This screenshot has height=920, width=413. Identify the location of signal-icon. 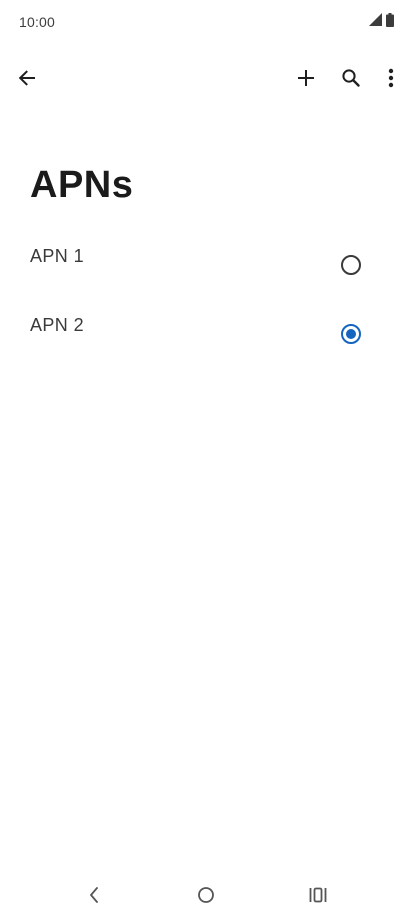
(375, 22).